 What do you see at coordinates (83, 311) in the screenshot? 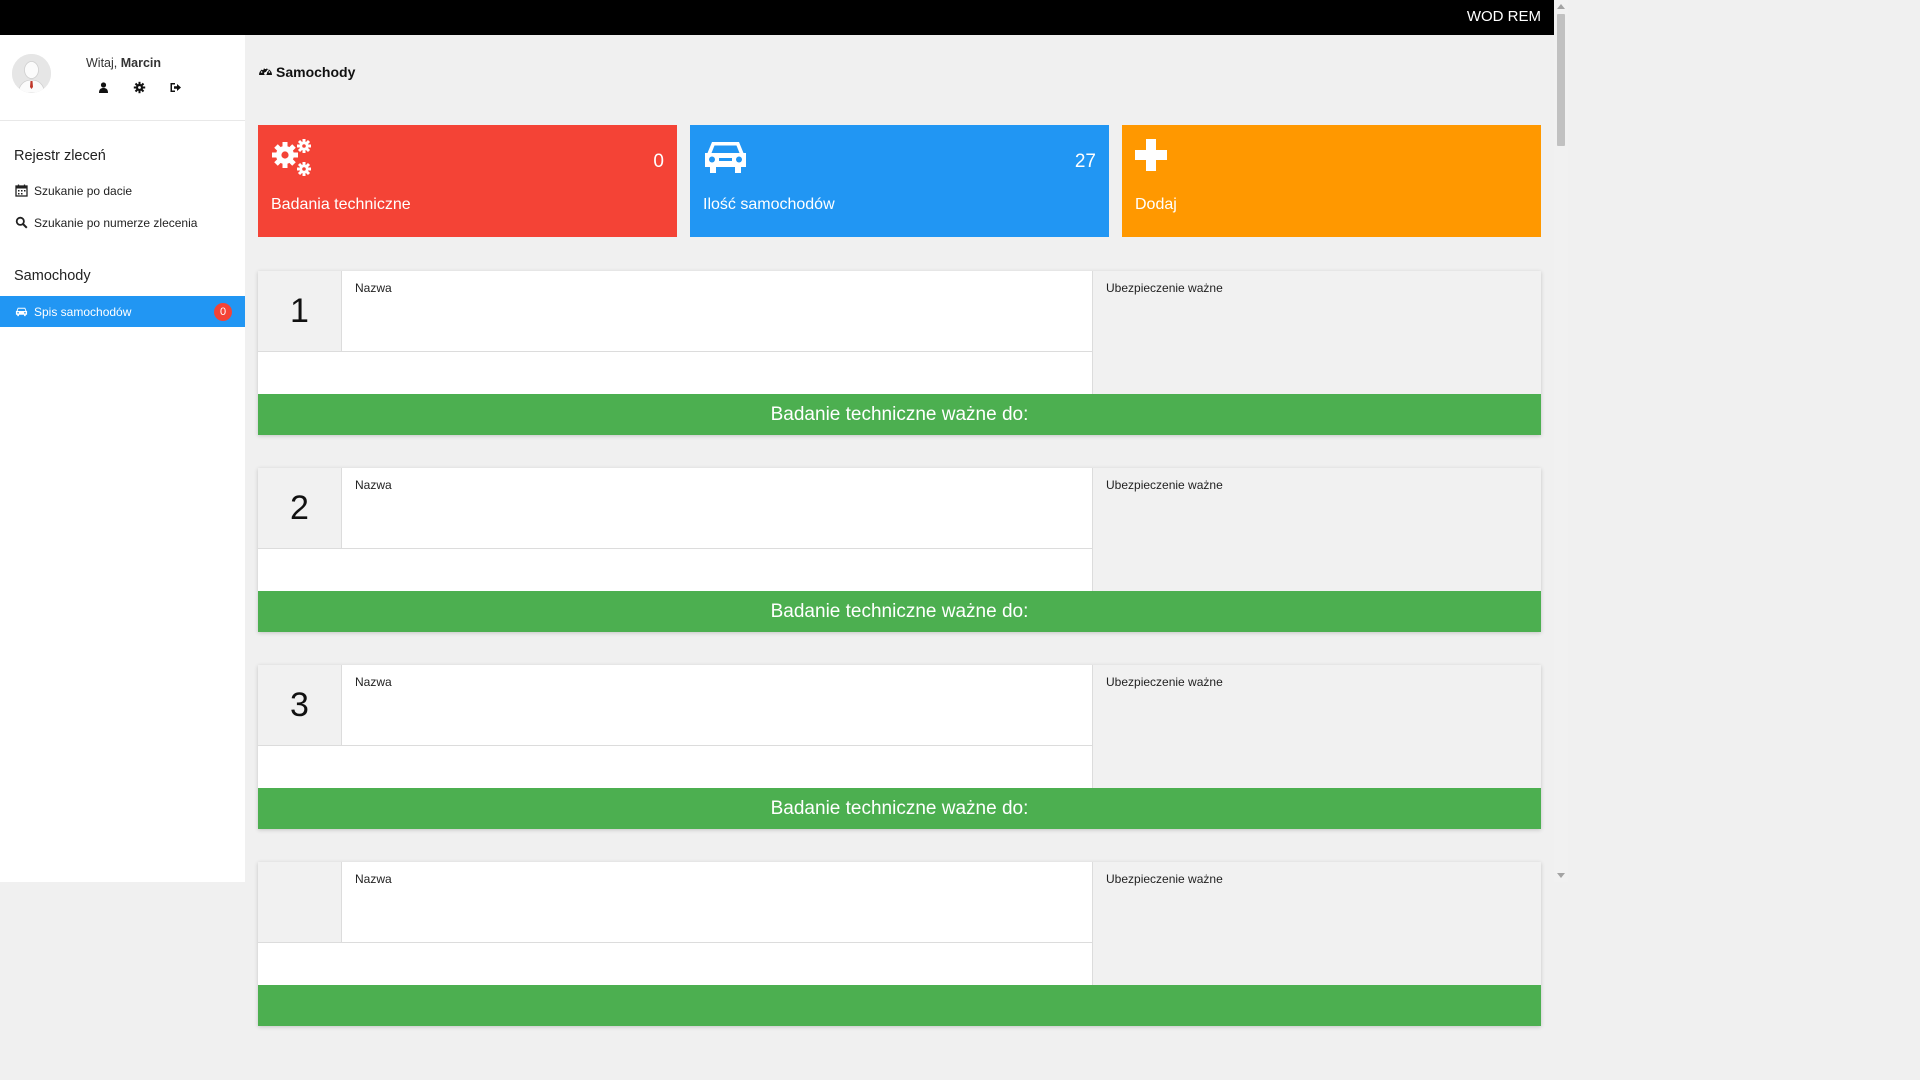
I see `sidebar-item-label: Spis samochodów` at bounding box center [83, 311].